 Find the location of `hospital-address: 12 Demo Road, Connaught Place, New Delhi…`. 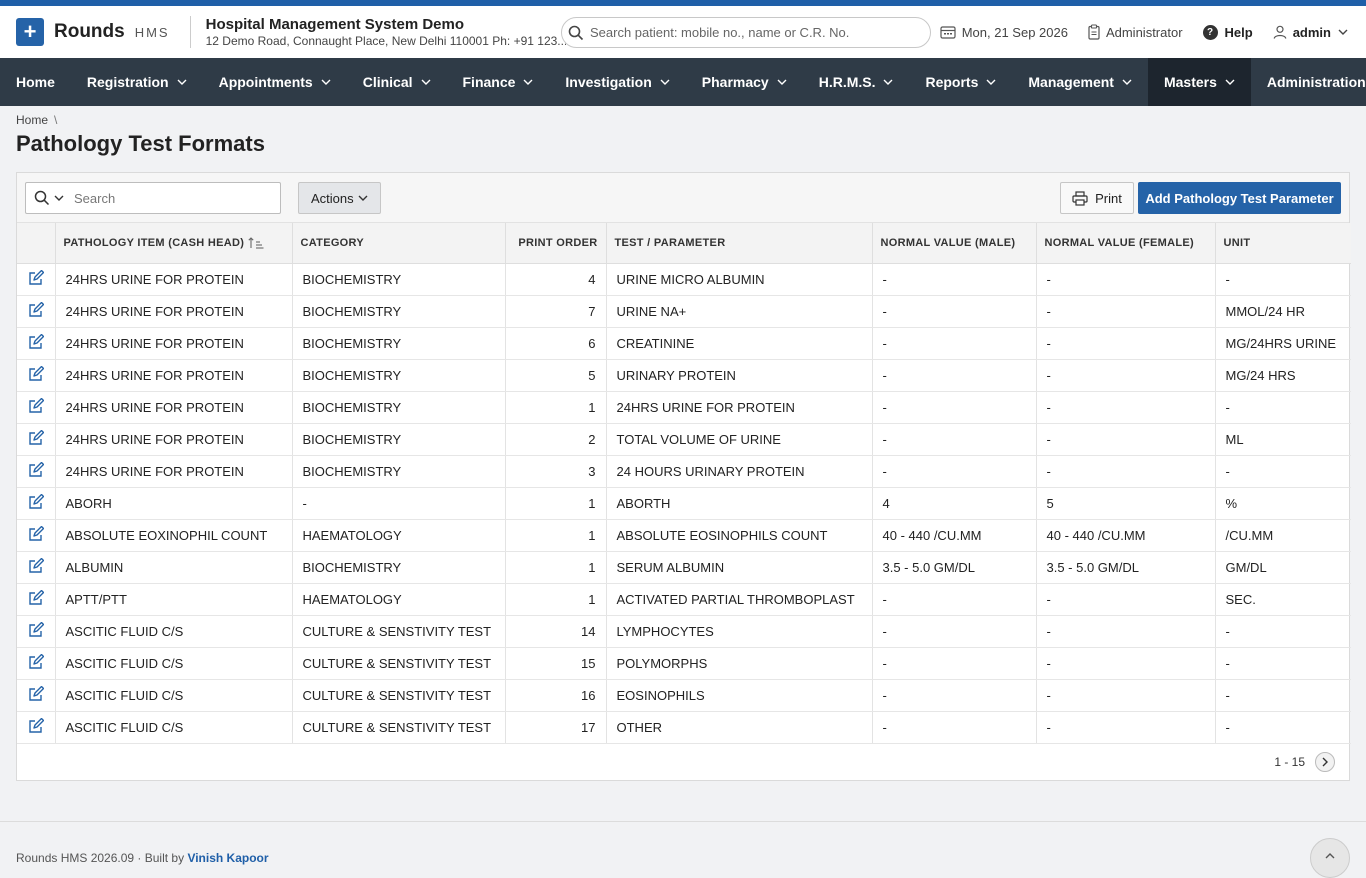

hospital-address: 12 Demo Road, Connaught Place, New Delhi… is located at coordinates (385, 40).